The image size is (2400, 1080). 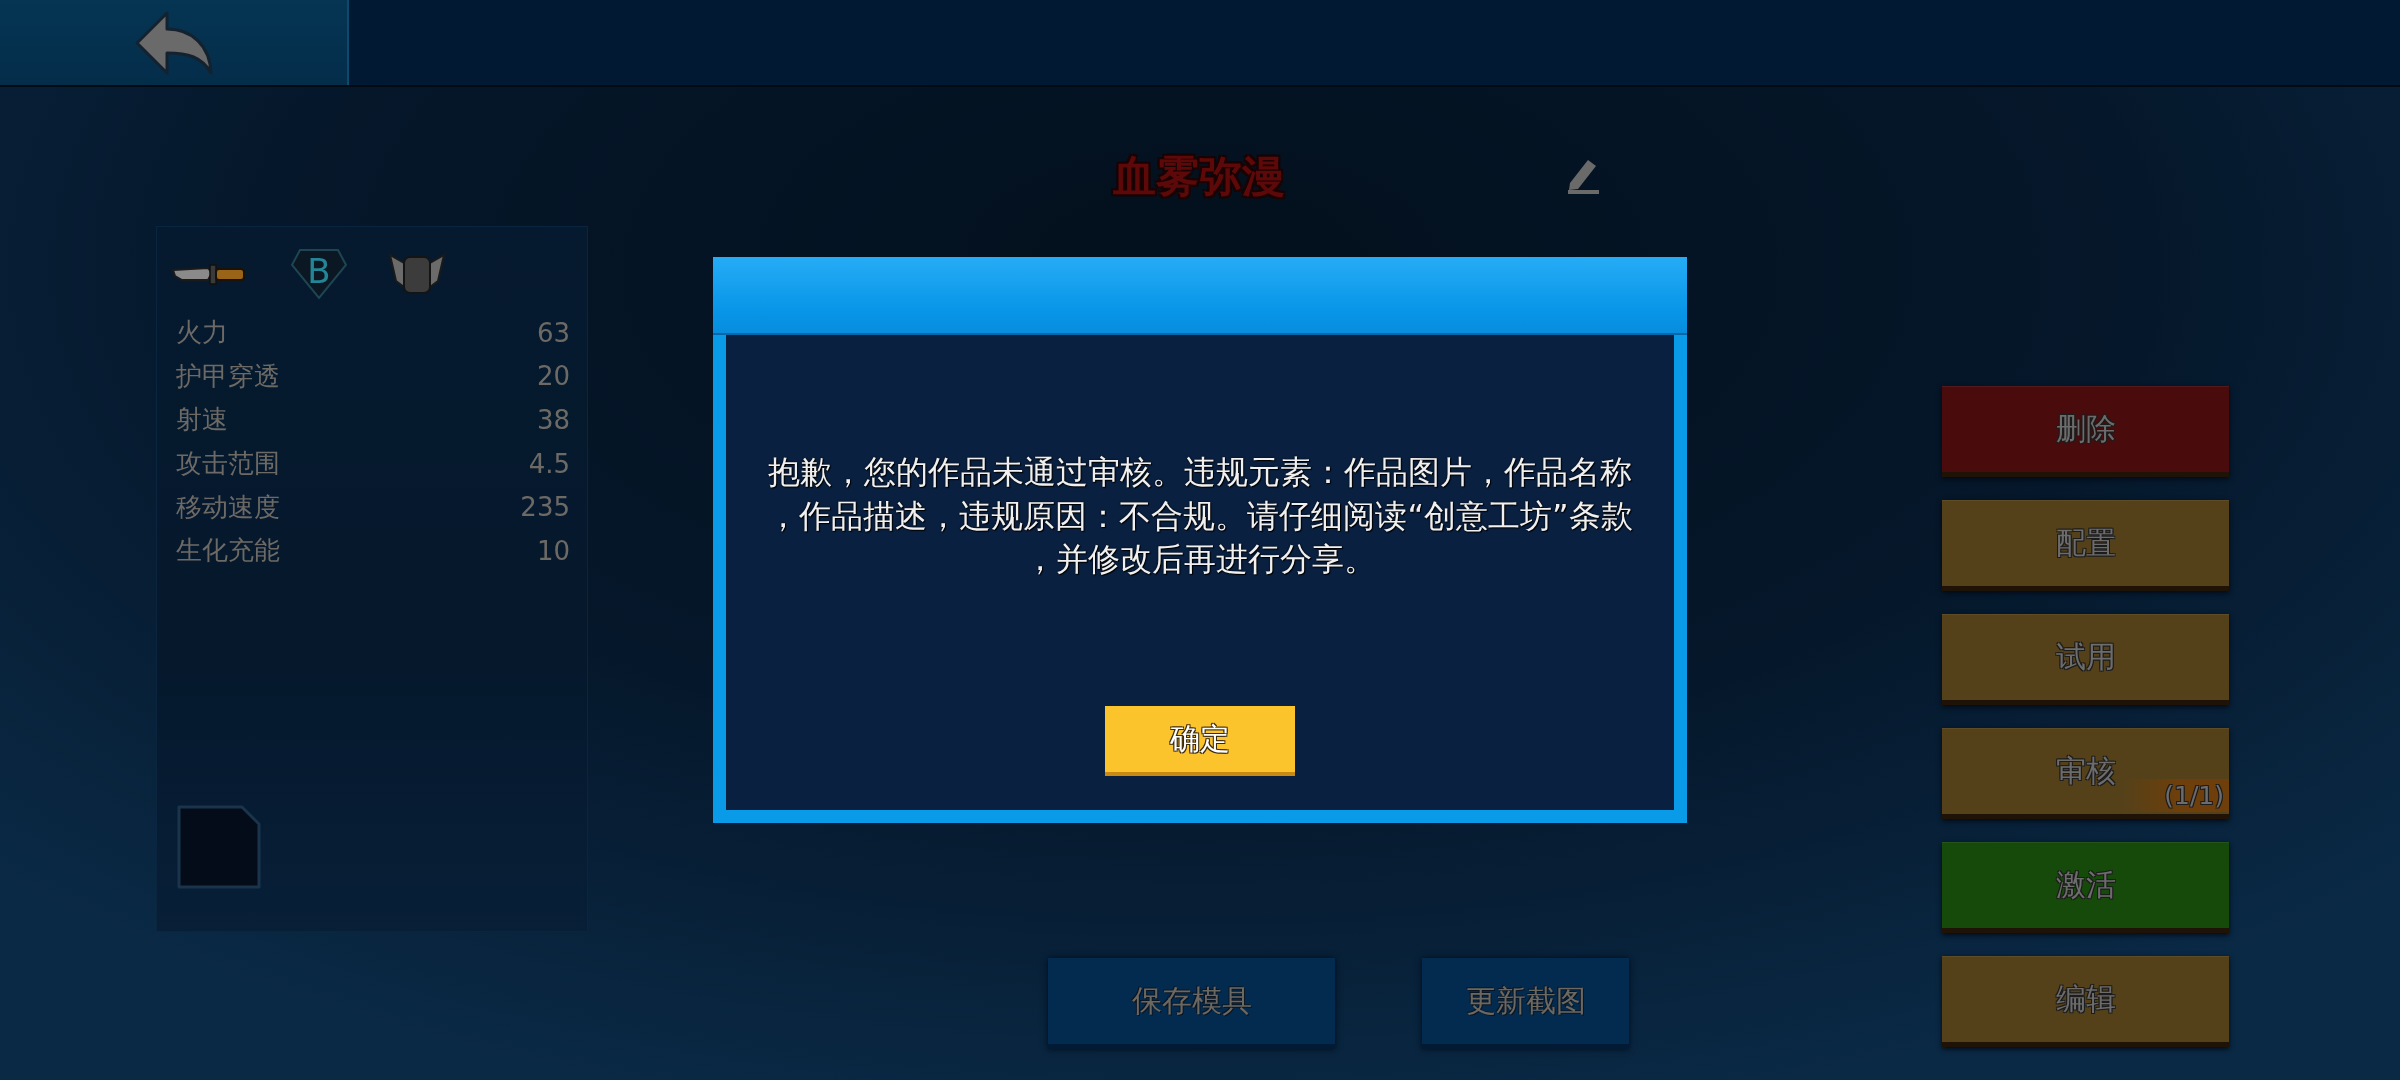 I want to click on knife-icon, so click(x=209, y=274).